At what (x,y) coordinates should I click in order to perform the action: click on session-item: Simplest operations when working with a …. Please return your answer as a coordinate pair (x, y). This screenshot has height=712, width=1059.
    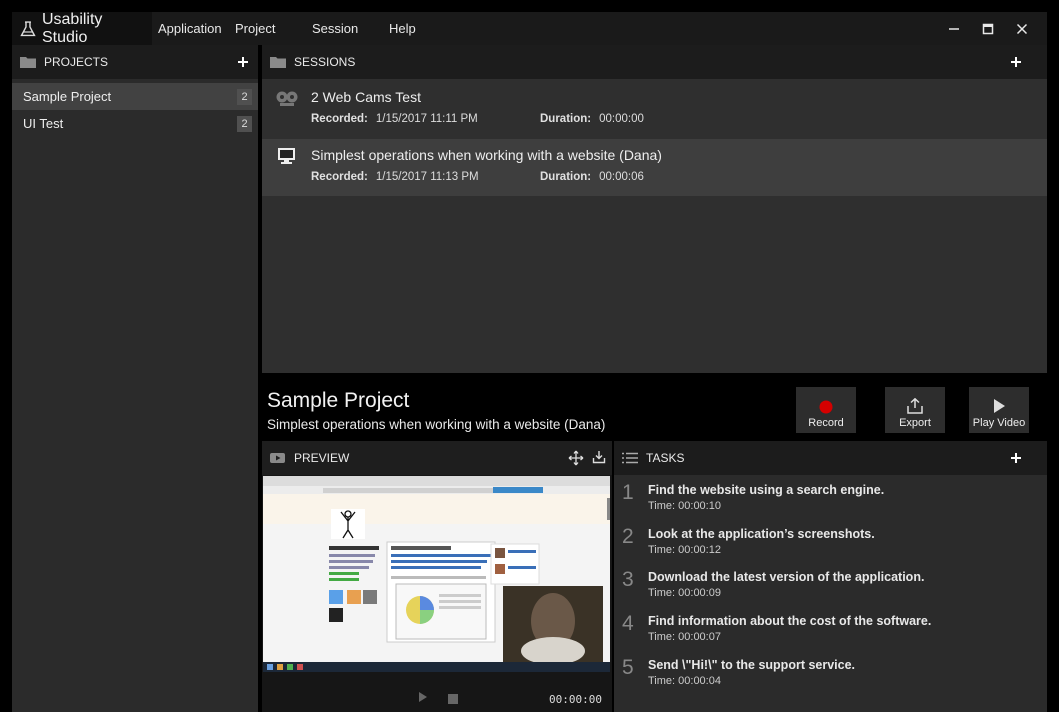
    Looking at the image, I should click on (654, 167).